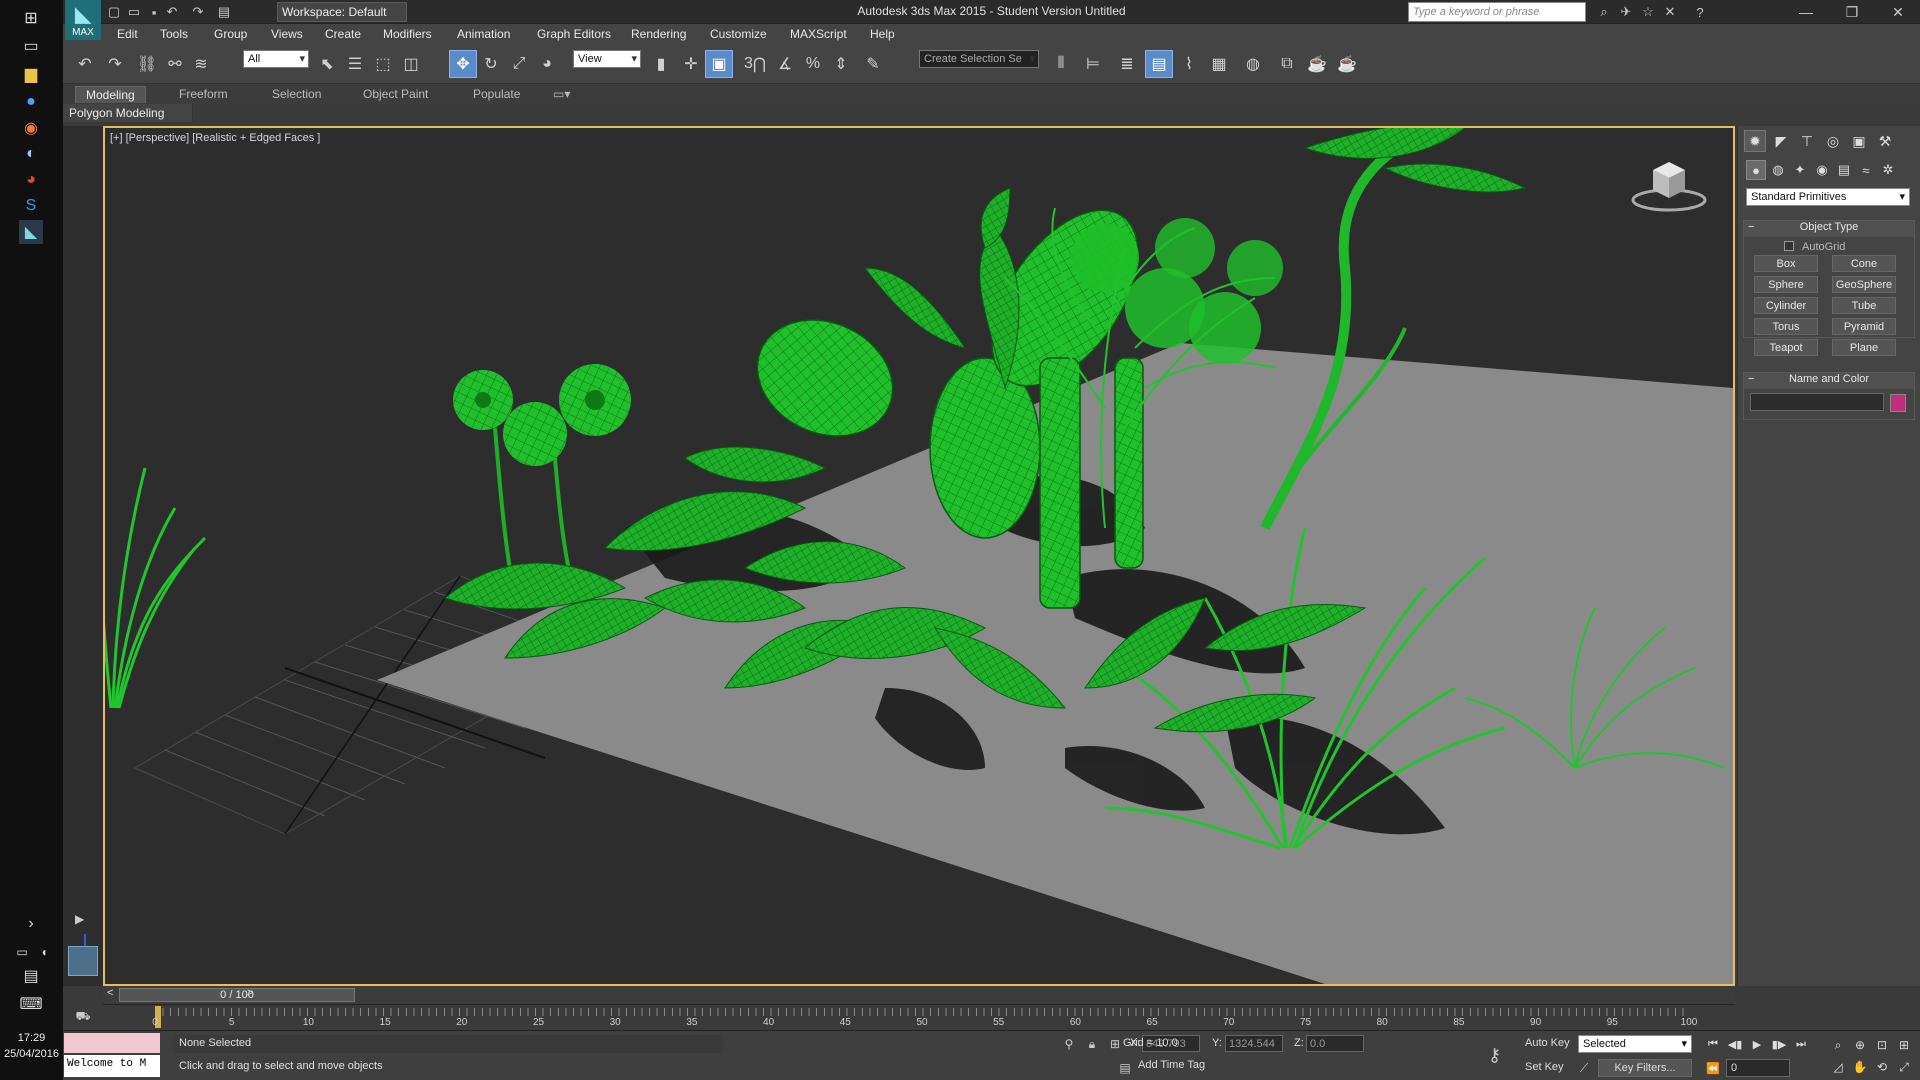  Describe the element at coordinates (296, 94) in the screenshot. I see `tab-selection: Selection` at that location.